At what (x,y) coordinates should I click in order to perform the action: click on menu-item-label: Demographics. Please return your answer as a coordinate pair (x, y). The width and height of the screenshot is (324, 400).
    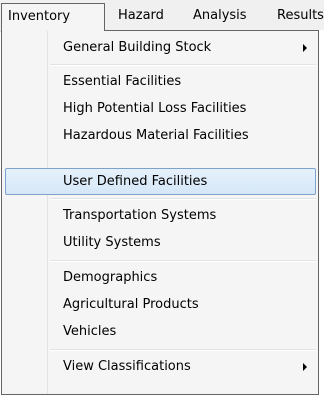
    Looking at the image, I should click on (110, 277).